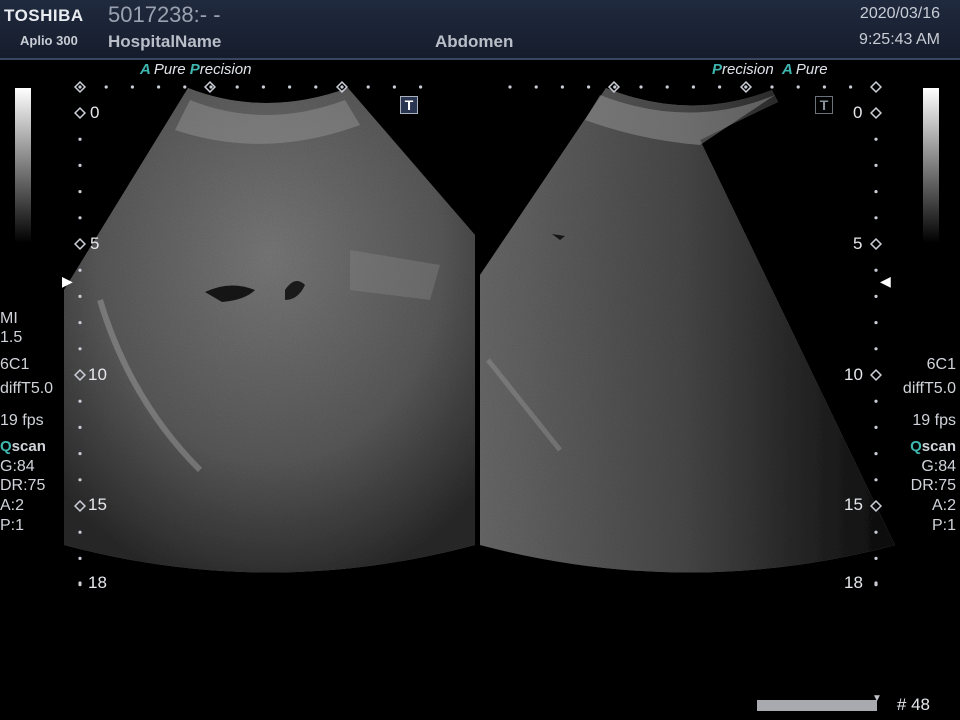 The image size is (960, 720). Describe the element at coordinates (12, 525) in the screenshot. I see `left-p-param: P:1` at that location.